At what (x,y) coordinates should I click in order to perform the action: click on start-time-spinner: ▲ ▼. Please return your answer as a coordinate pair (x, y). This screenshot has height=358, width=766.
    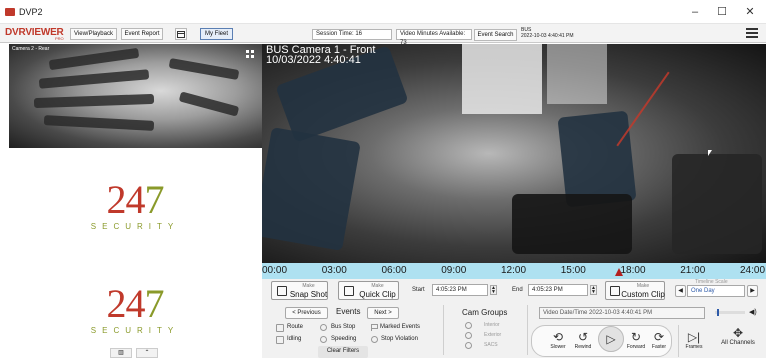
    Looking at the image, I should click on (493, 290).